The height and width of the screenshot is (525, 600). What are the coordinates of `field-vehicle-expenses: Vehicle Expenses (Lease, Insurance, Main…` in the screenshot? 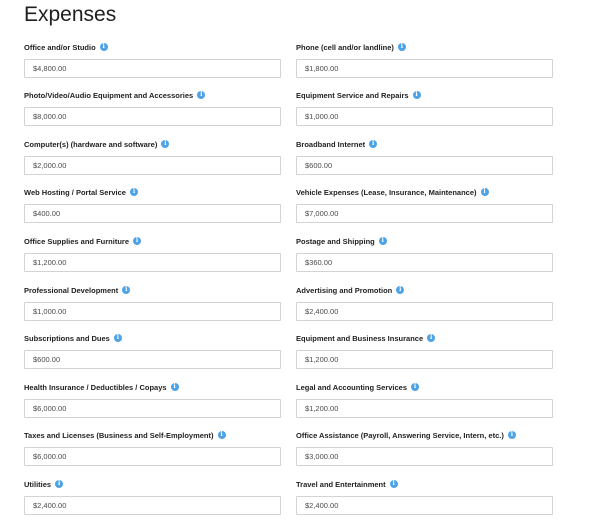 It's located at (425, 204).